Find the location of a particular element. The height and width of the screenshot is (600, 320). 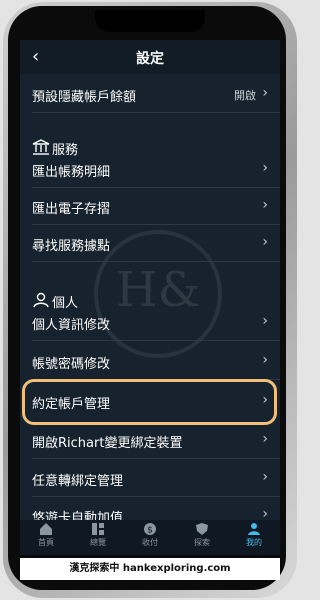

export-passbook-row: 匯出電子存摺 › is located at coordinates (150, 206).